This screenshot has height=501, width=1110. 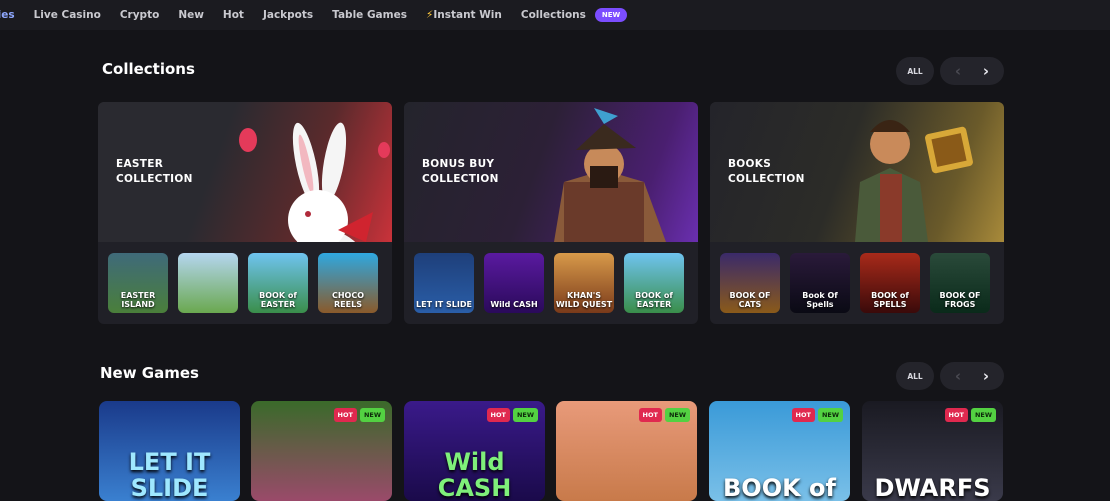 What do you see at coordinates (779, 487) in the screenshot?
I see `game-card-title: BOOK of` at bounding box center [779, 487].